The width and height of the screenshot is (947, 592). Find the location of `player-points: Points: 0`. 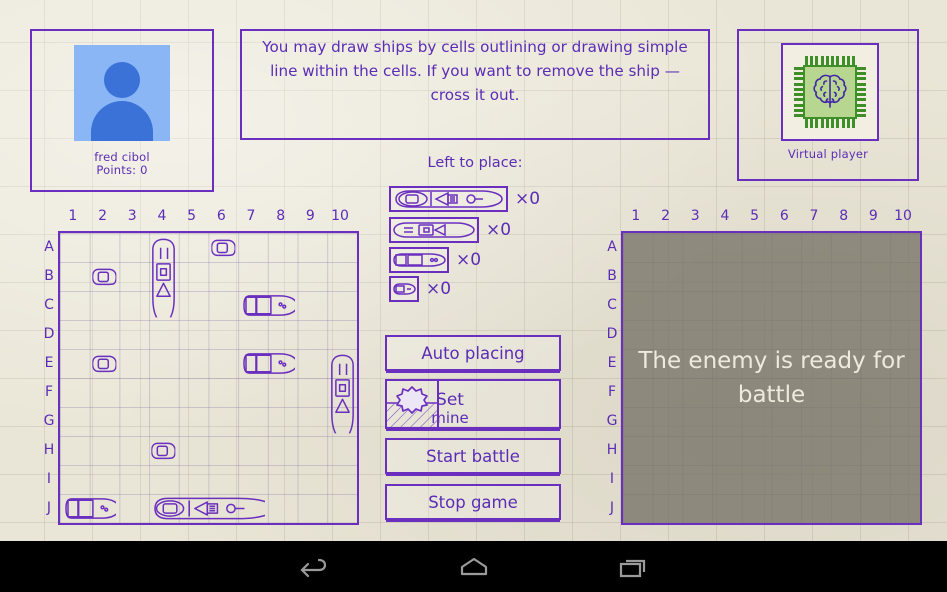

player-points: Points: 0 is located at coordinates (122, 170).